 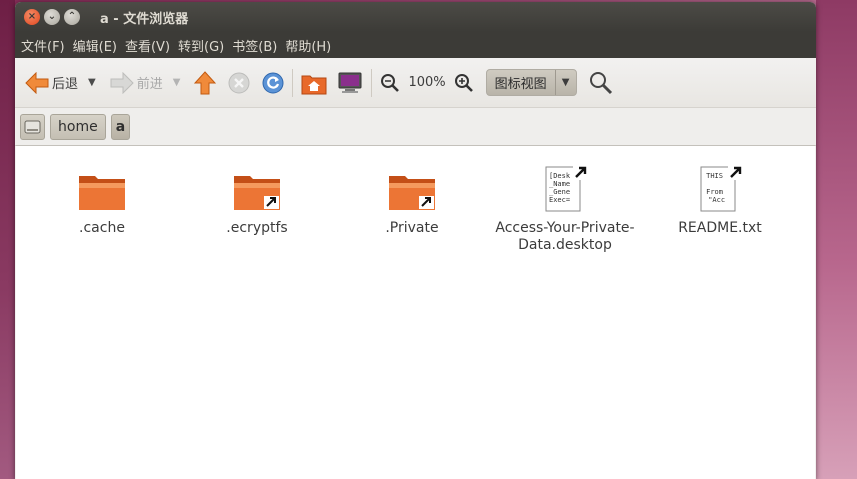 What do you see at coordinates (92, 82) in the screenshot?
I see `back-history-dropdown: ▼` at bounding box center [92, 82].